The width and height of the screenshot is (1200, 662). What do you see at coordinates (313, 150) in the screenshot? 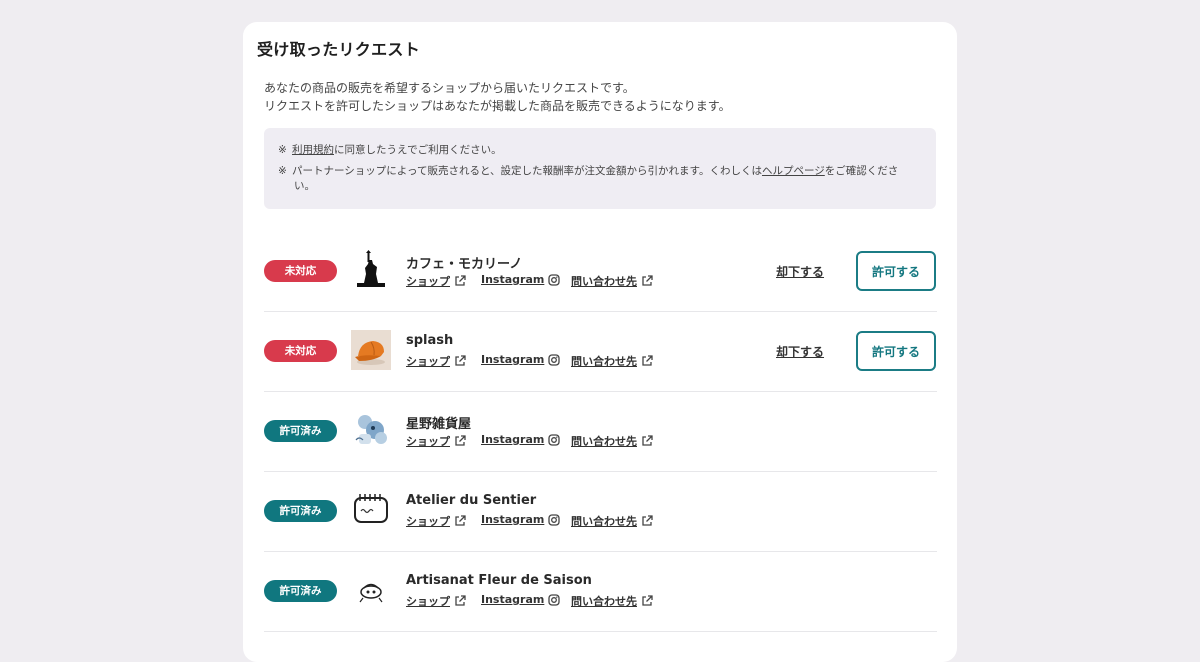
I see `terms-link: 利用規約` at bounding box center [313, 150].